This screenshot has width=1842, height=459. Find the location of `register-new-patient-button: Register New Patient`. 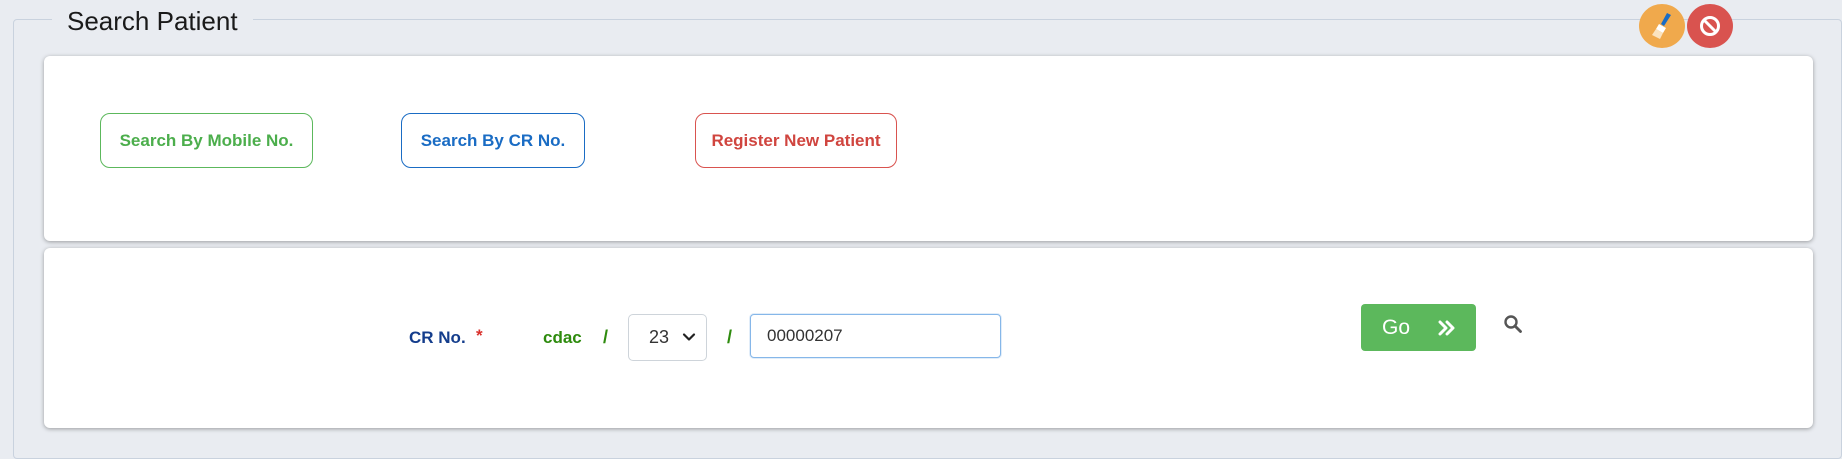

register-new-patient-button: Register New Patient is located at coordinates (796, 140).